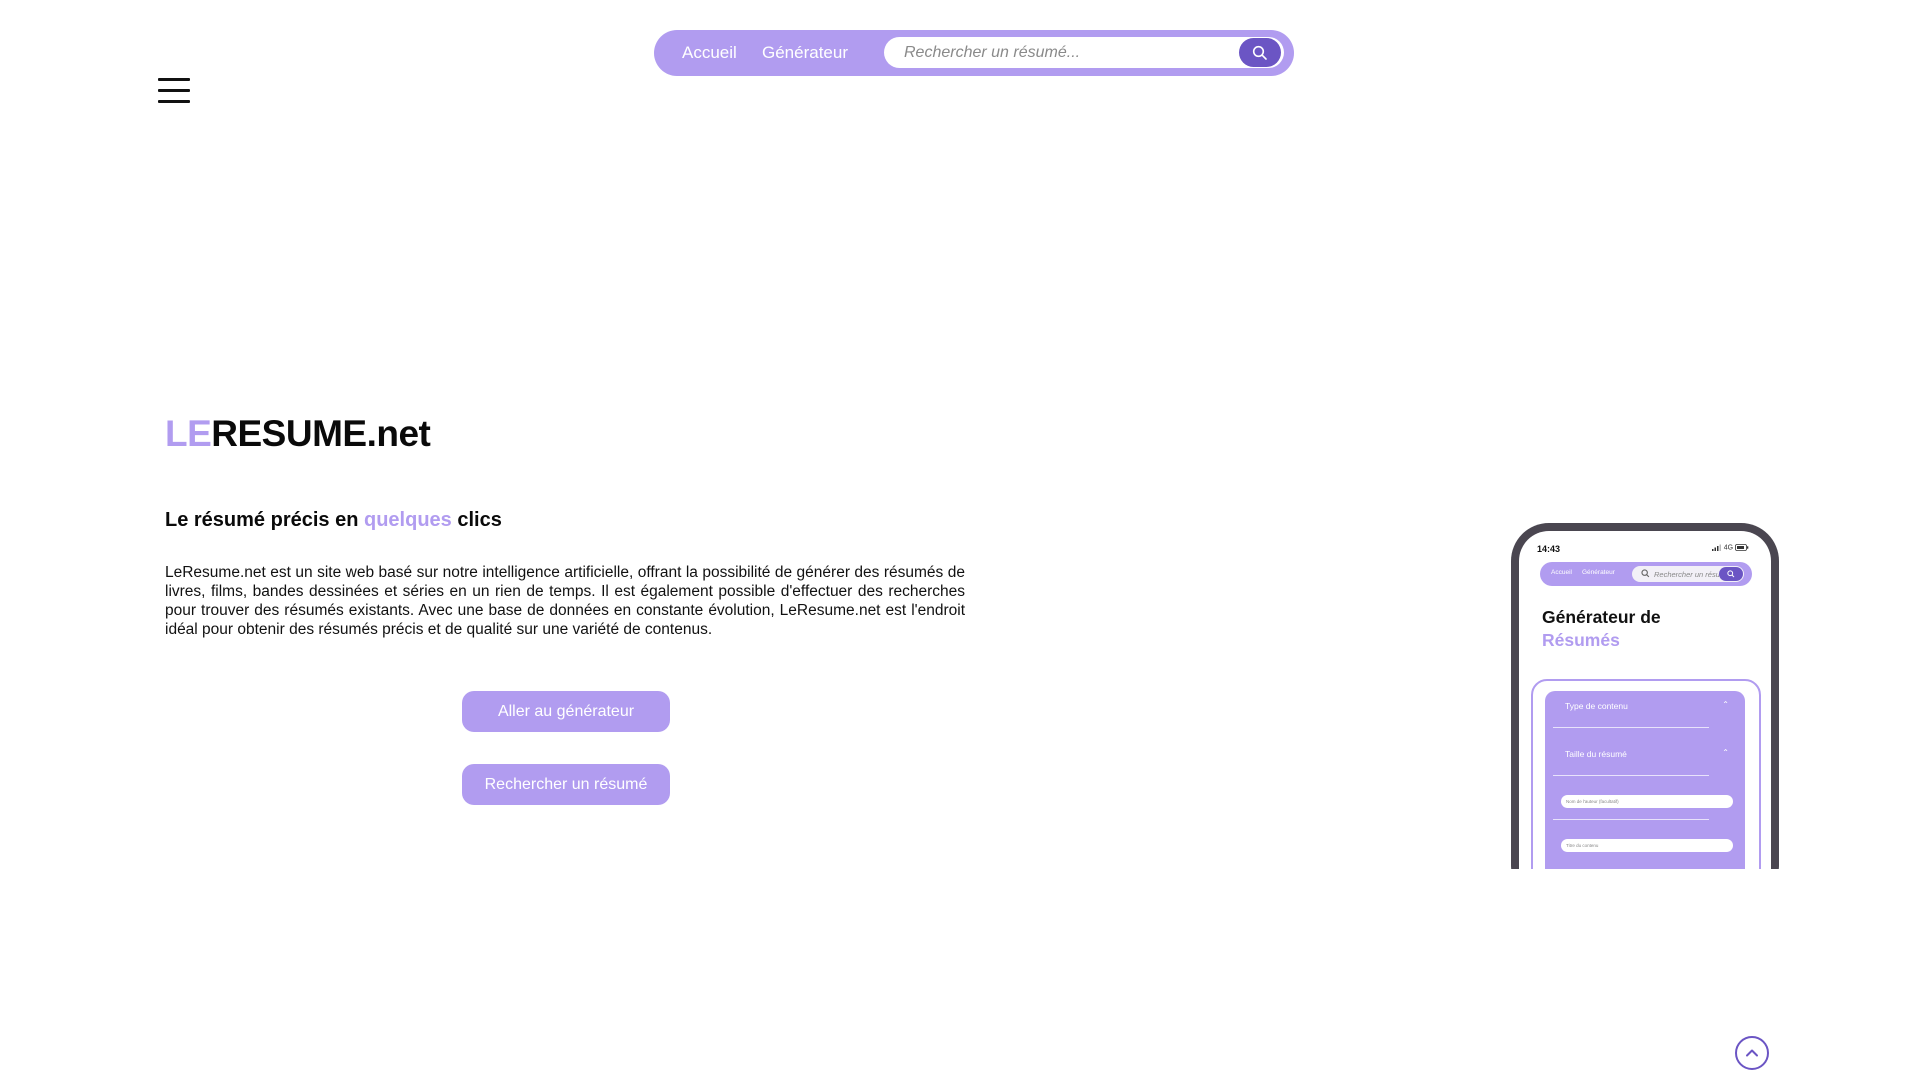 The height and width of the screenshot is (1080, 1920). I want to click on search-summary-button: Rechercher un résumé, so click(566, 784).